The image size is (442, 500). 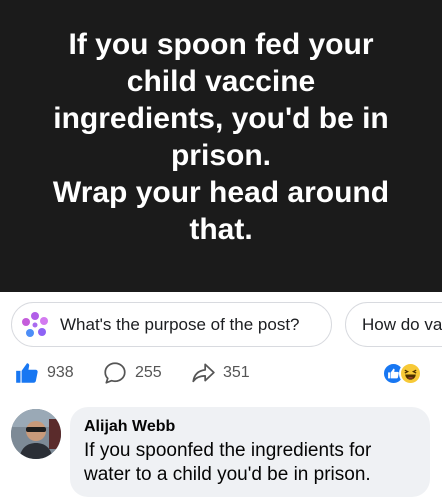 I want to click on suggestion-chip-purpose: What's the purpose of the post?, so click(x=171, y=324).